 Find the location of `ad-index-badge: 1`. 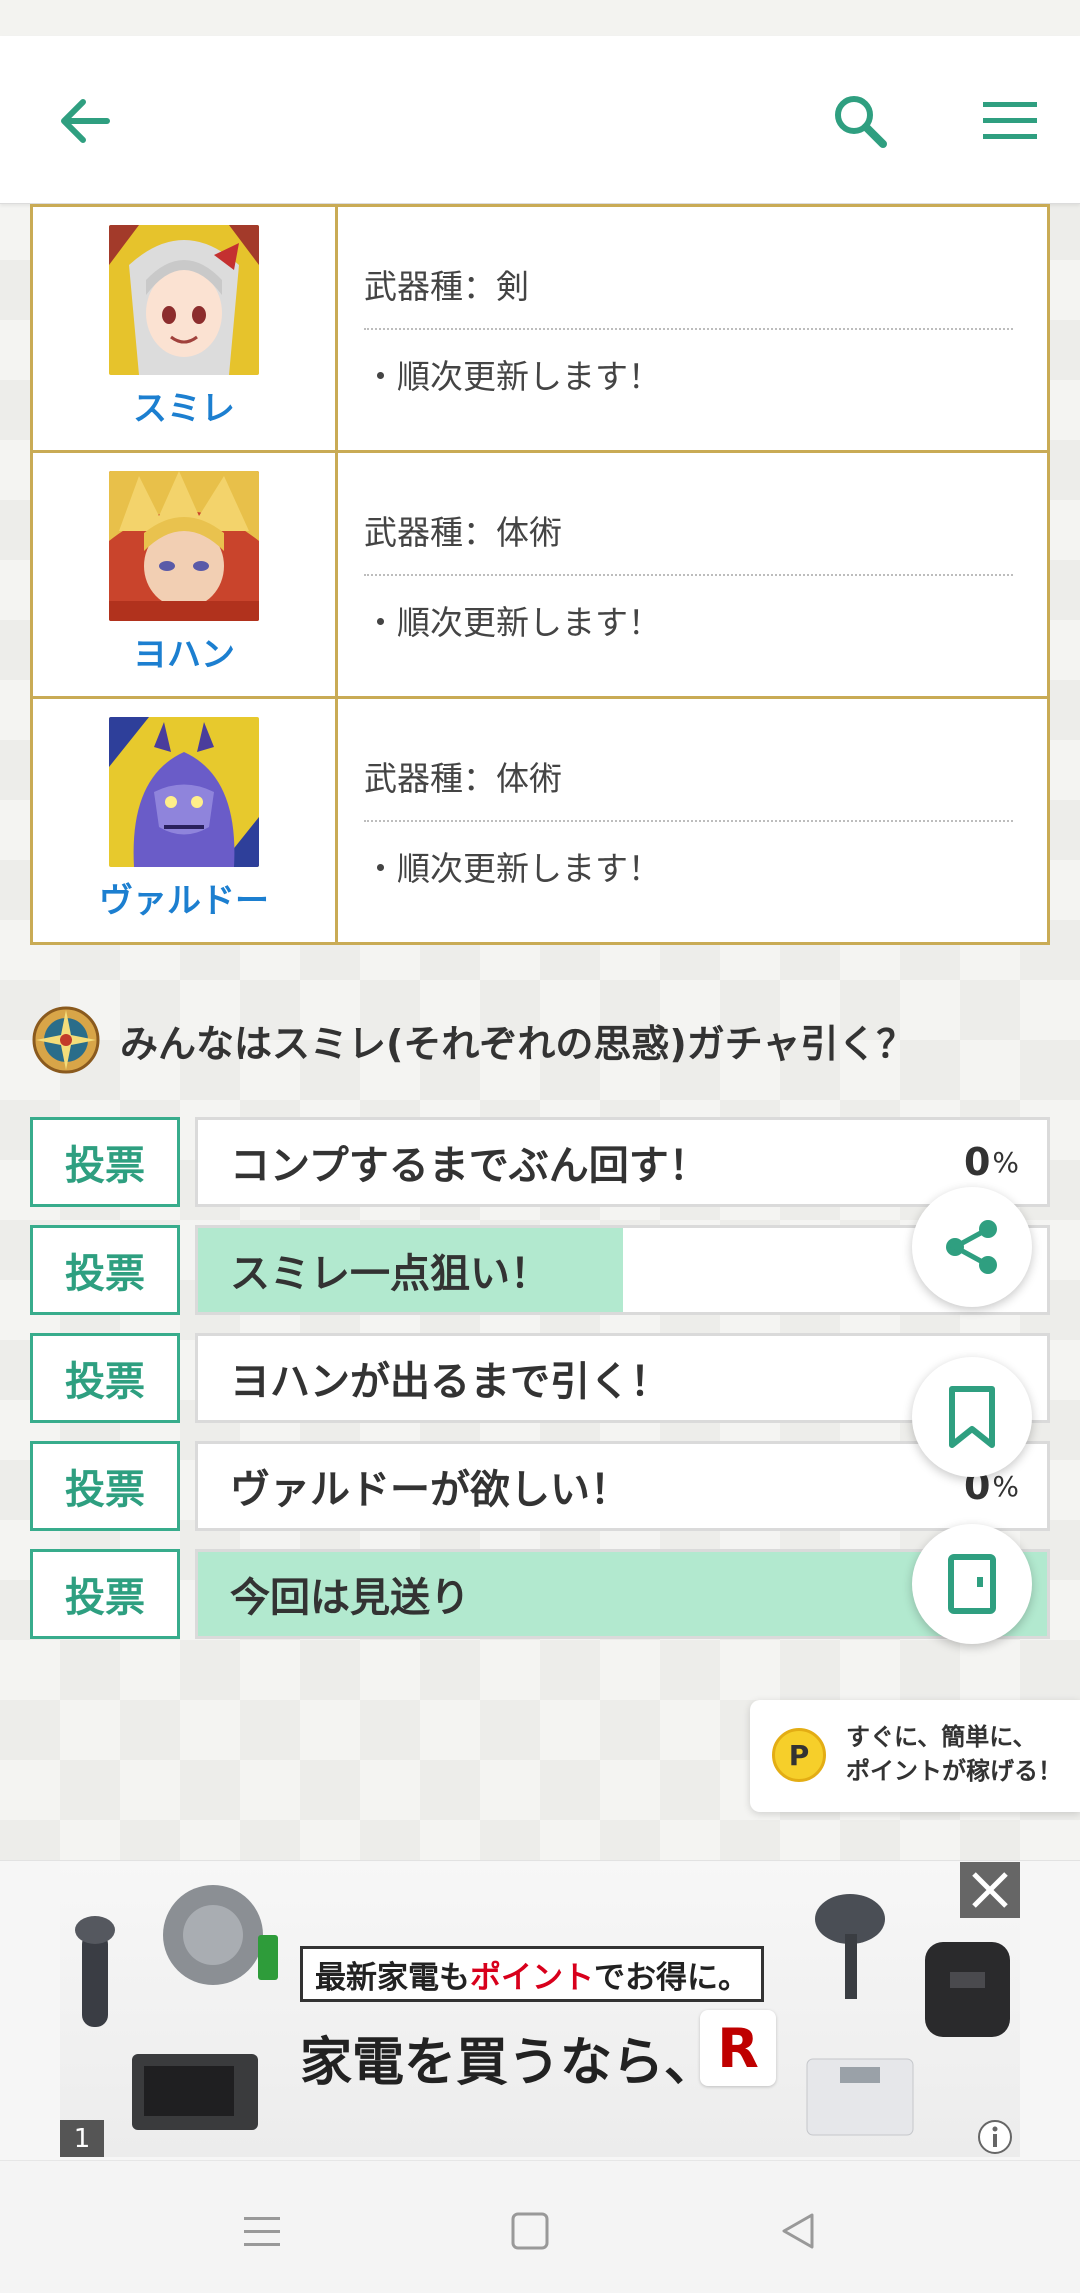

ad-index-badge: 1 is located at coordinates (82, 2138).